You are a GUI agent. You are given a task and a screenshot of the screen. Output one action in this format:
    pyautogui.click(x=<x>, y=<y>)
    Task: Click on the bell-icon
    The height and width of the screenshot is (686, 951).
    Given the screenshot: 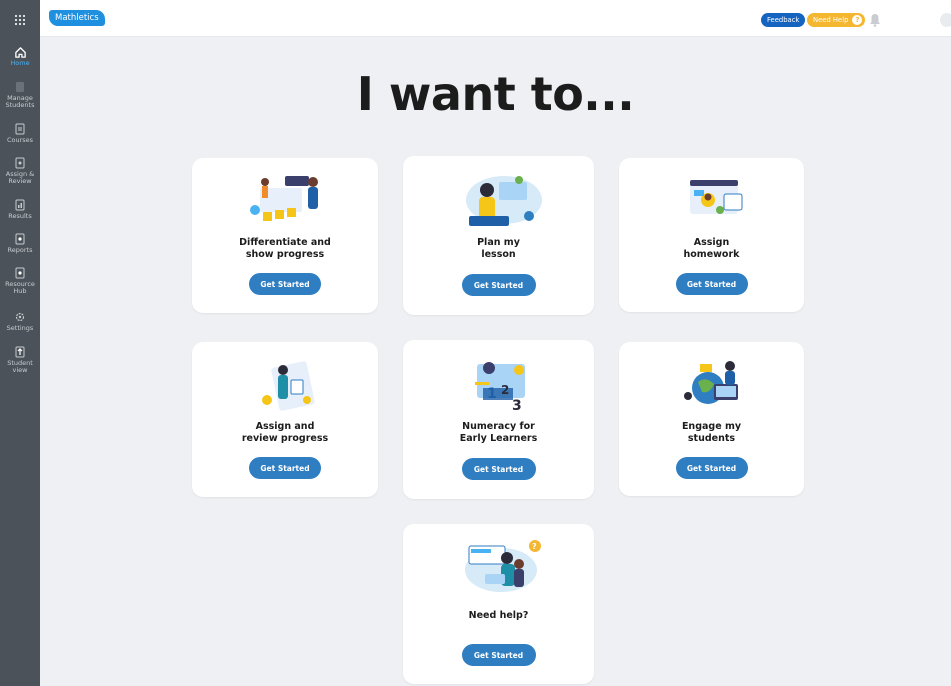 What is the action you would take?
    pyautogui.click(x=875, y=20)
    